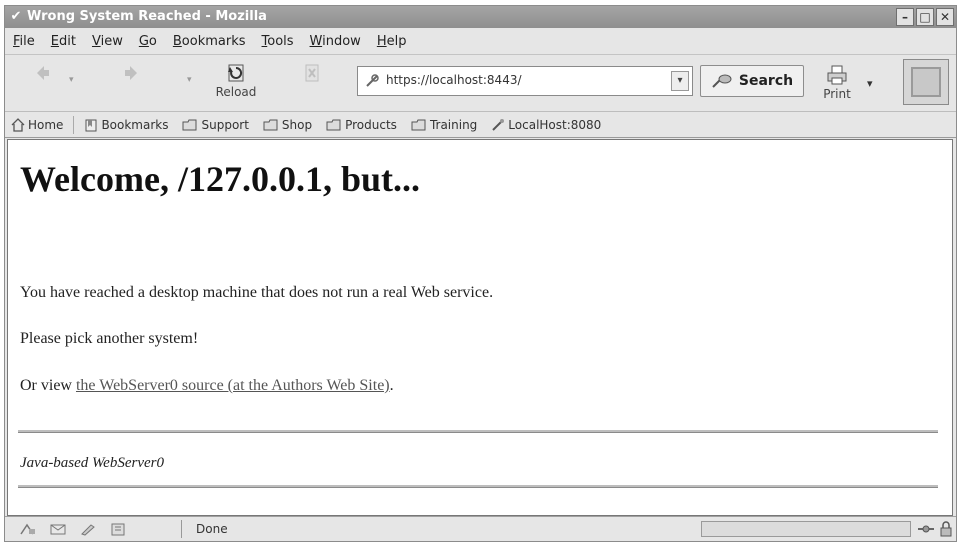 The height and width of the screenshot is (545, 961). Describe the element at coordinates (213, 41) in the screenshot. I see `menu-bookmarks-rest: ookmarks` at that location.